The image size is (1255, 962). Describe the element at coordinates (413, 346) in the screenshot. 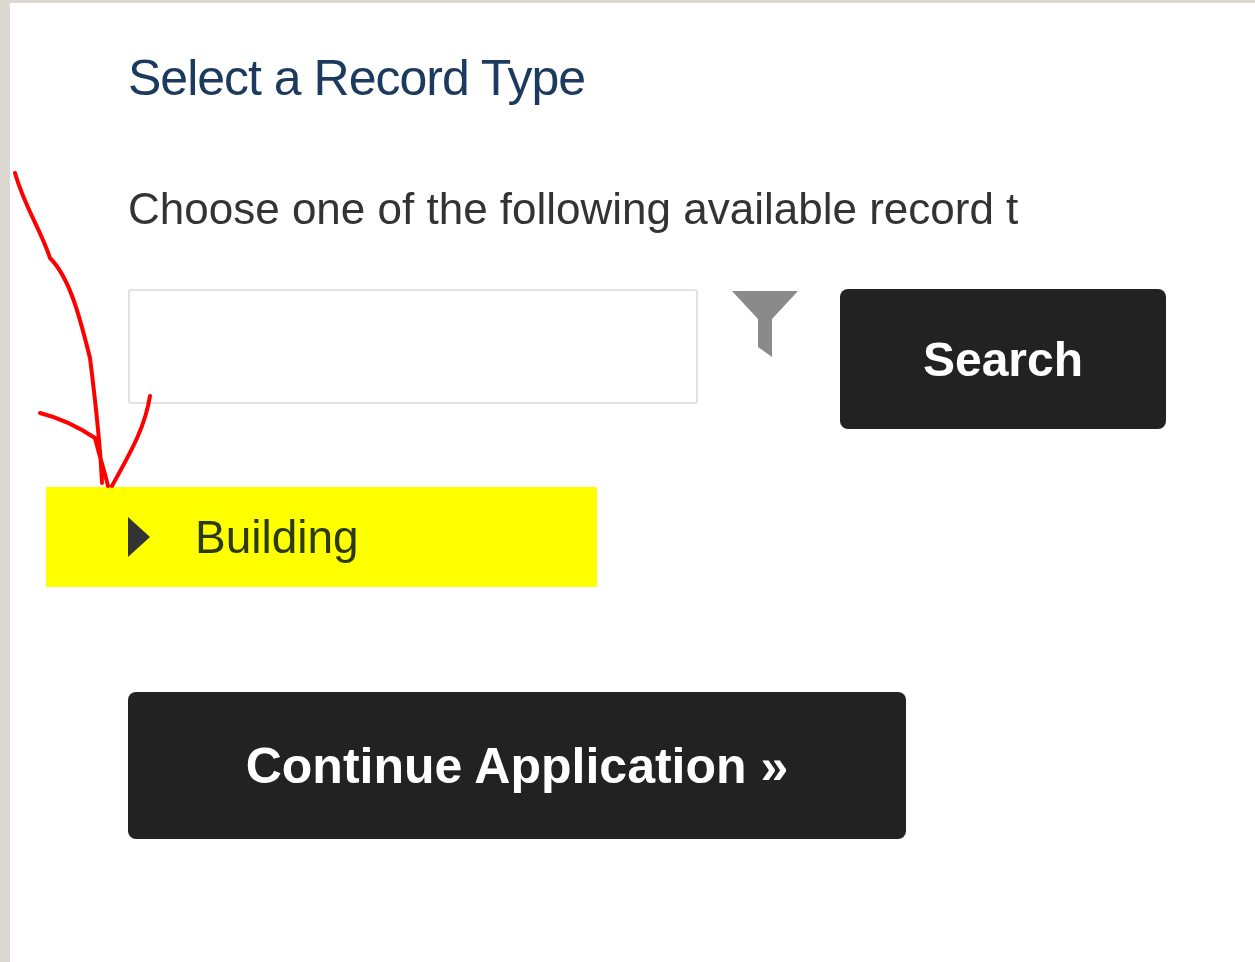

I see `search-field` at that location.